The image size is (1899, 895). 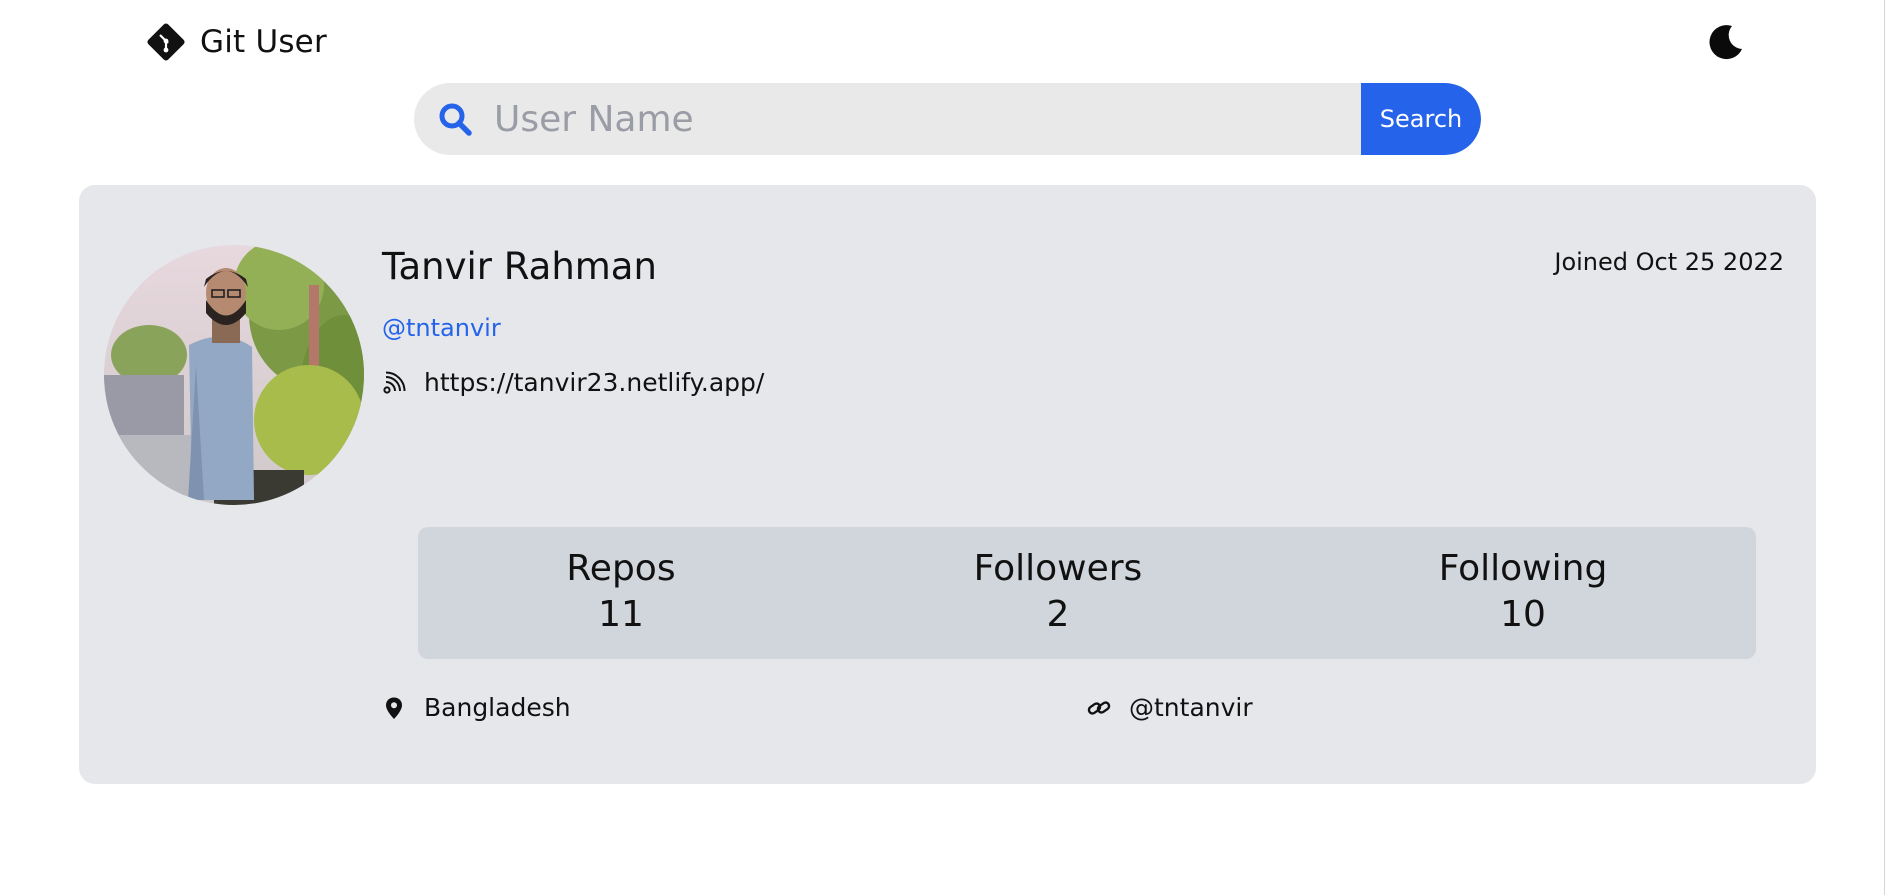 I want to click on stat-label: Following, so click(x=1523, y=568).